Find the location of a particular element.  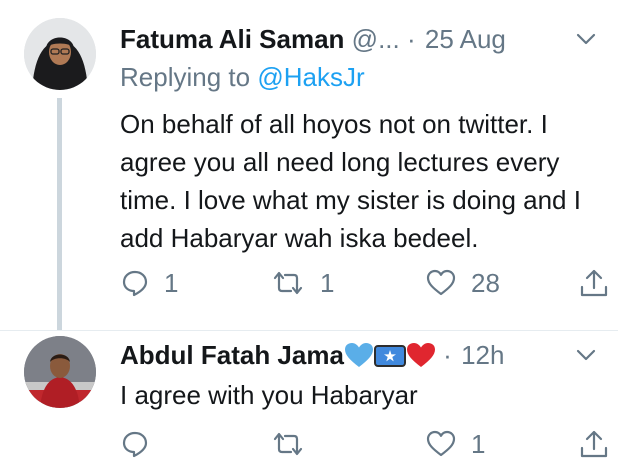

like-count: 1 is located at coordinates (478, 444).